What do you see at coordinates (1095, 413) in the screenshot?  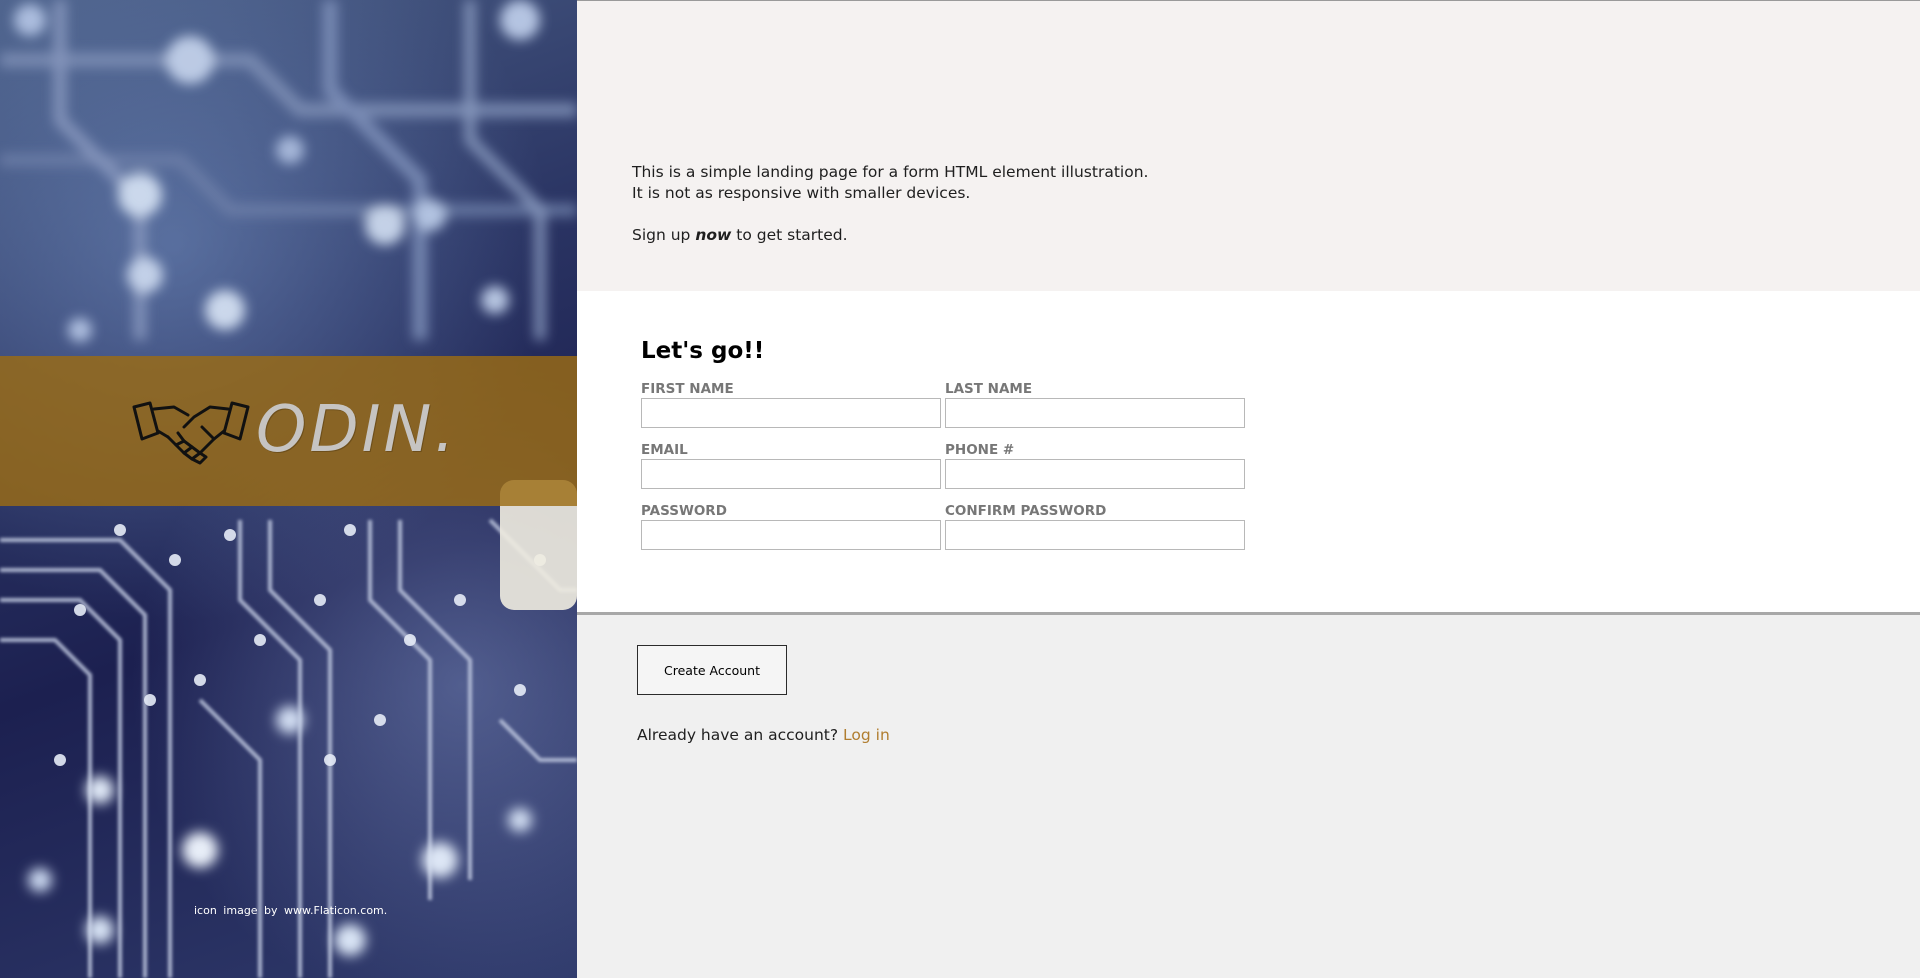 I see `last-name-input` at bounding box center [1095, 413].